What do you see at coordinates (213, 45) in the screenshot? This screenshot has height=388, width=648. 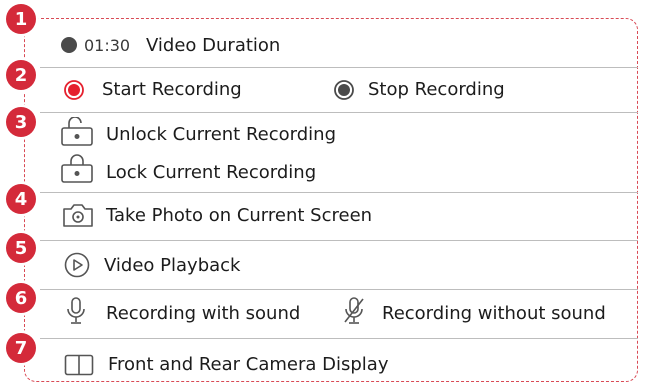 I see `duration-label: Video Duration` at bounding box center [213, 45].